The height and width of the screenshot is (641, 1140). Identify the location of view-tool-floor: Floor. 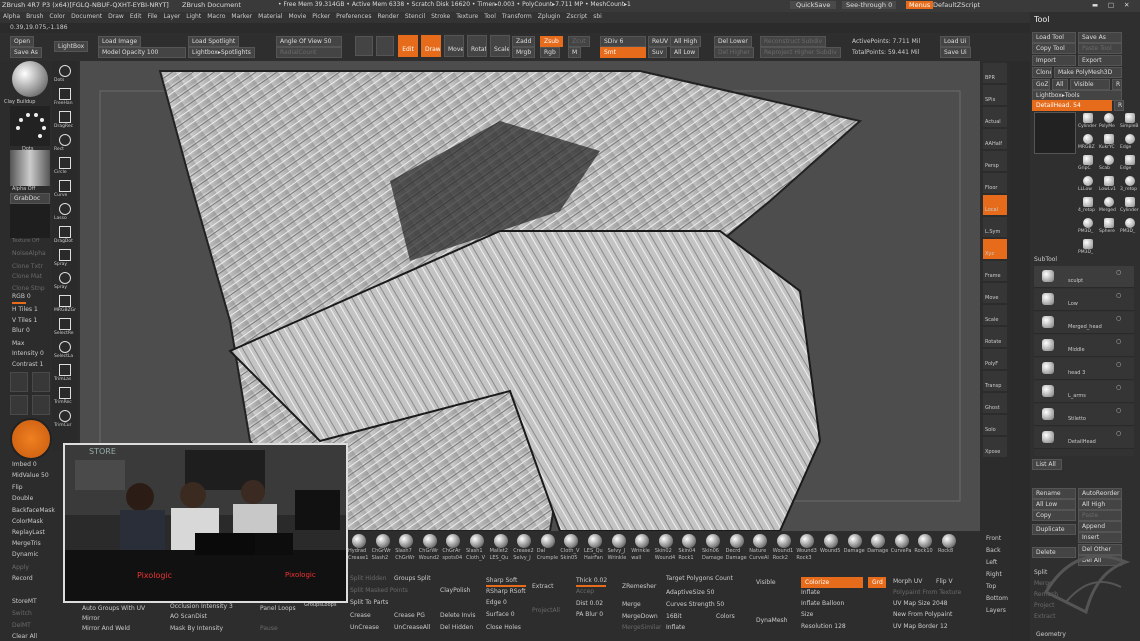
(995, 183).